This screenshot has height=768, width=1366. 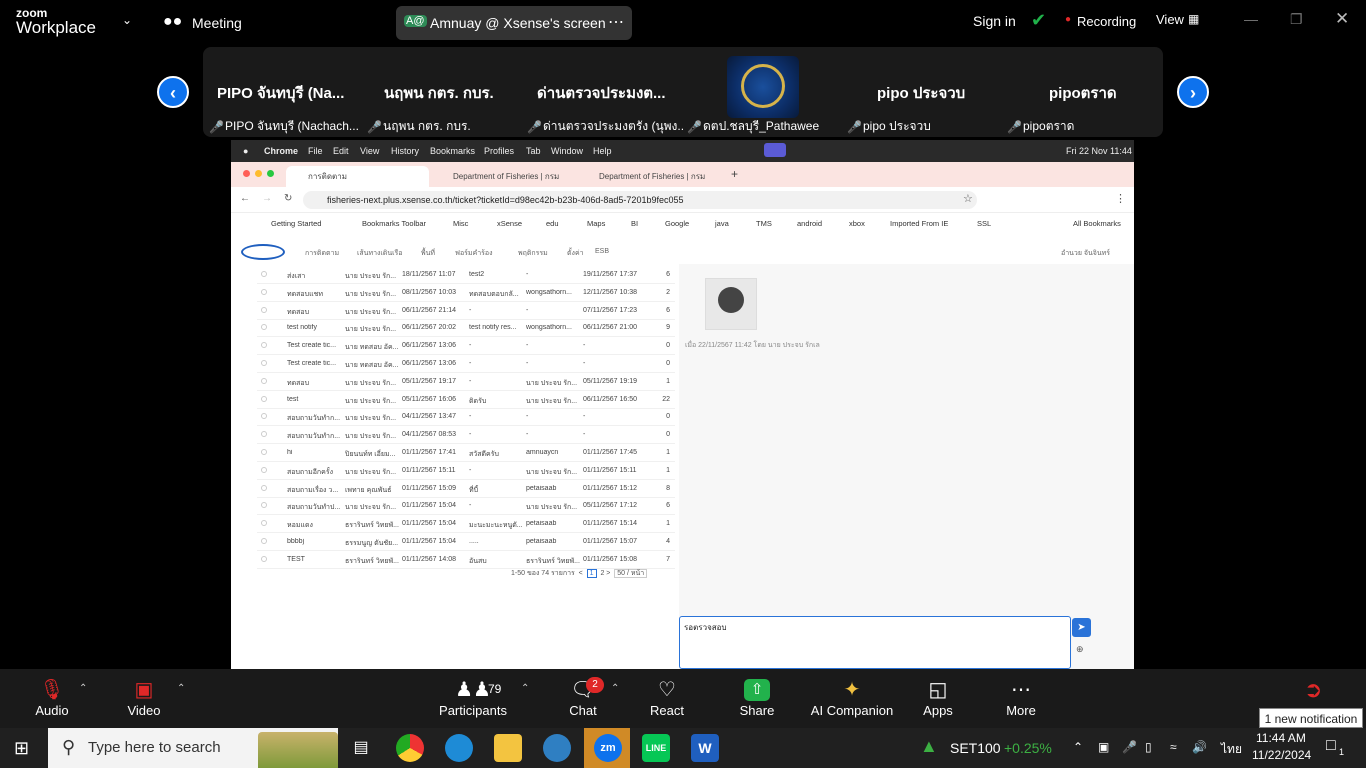 What do you see at coordinates (270, 173) in the screenshot?
I see `window-max-dot-icon` at bounding box center [270, 173].